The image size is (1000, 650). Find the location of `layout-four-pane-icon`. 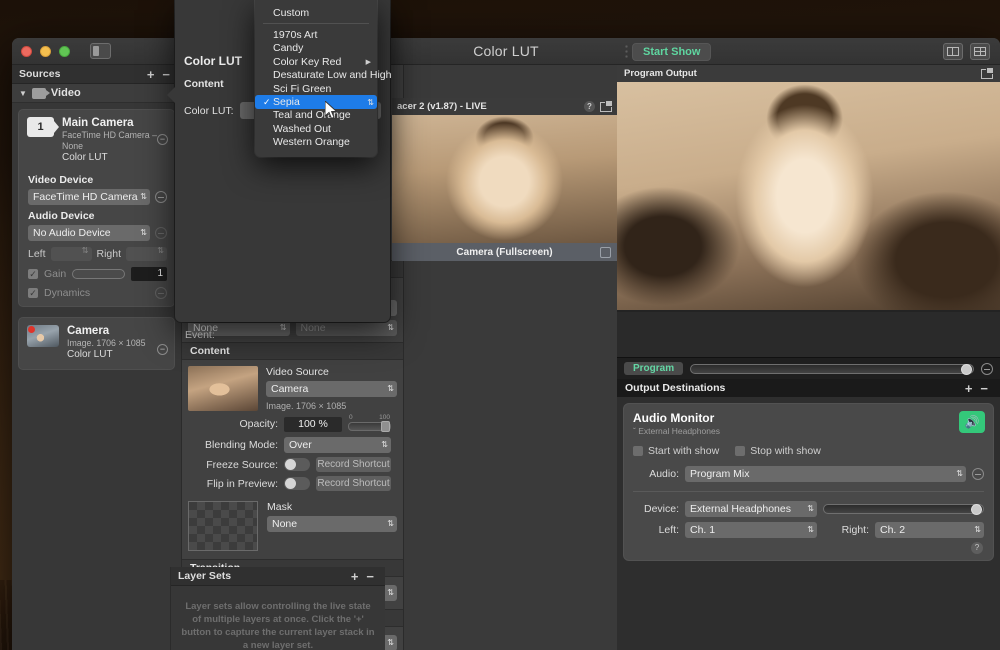

layout-four-pane-icon is located at coordinates (980, 51).